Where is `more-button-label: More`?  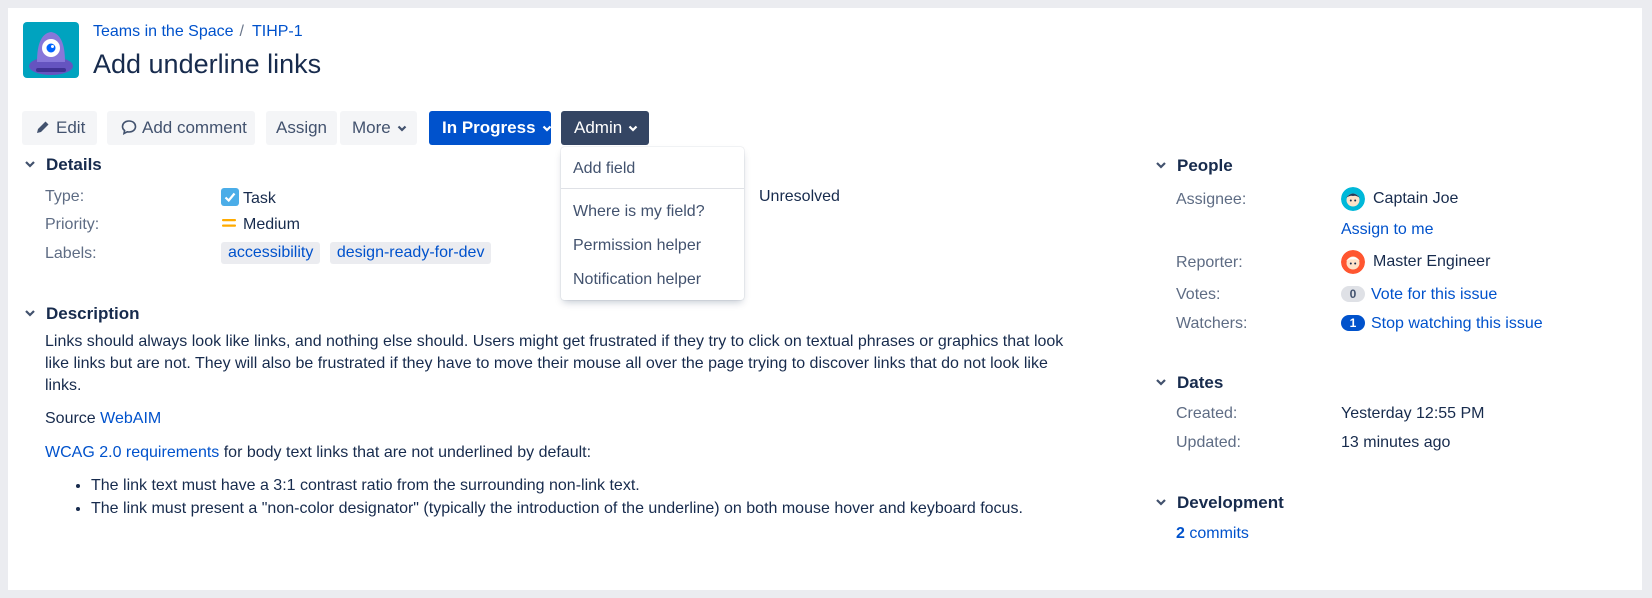 more-button-label: More is located at coordinates (371, 127).